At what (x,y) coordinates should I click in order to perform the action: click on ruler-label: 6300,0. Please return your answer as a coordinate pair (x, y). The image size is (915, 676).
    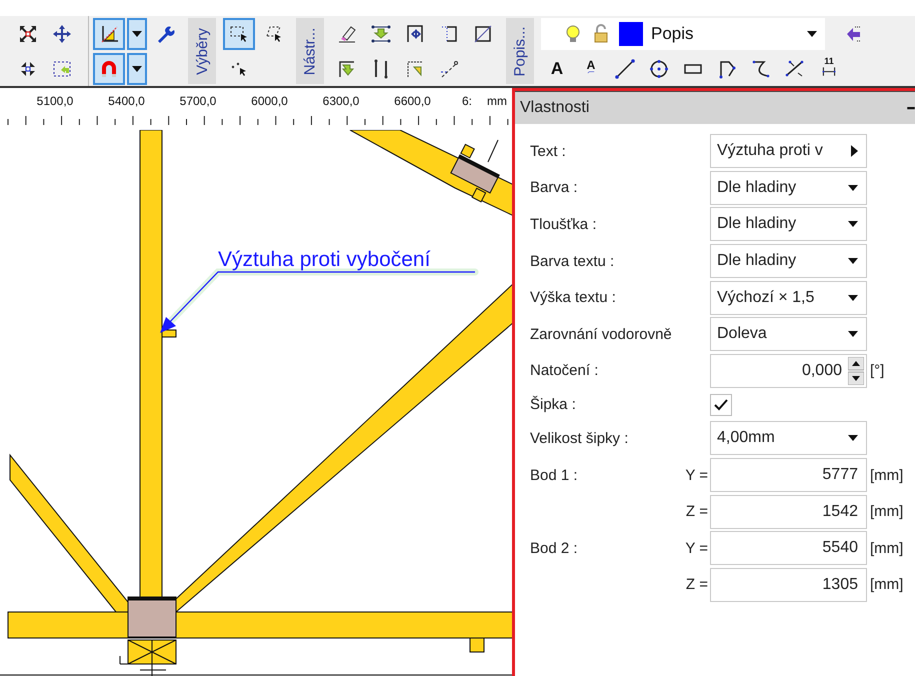
    Looking at the image, I should click on (341, 101).